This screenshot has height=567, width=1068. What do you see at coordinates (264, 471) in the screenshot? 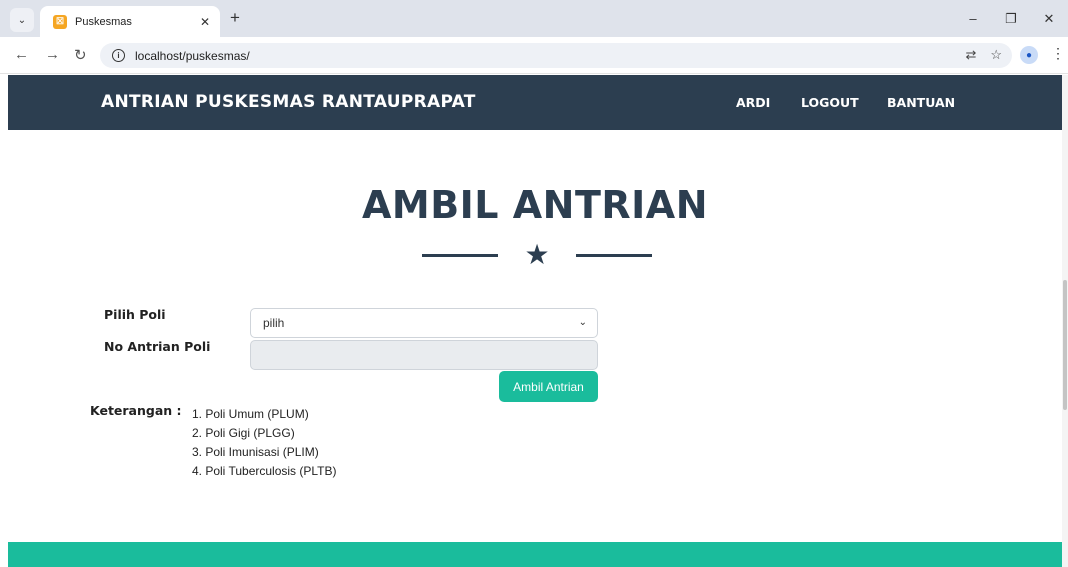
I see `list-item: 4. Poli Tuberculosis (PLTB)` at bounding box center [264, 471].